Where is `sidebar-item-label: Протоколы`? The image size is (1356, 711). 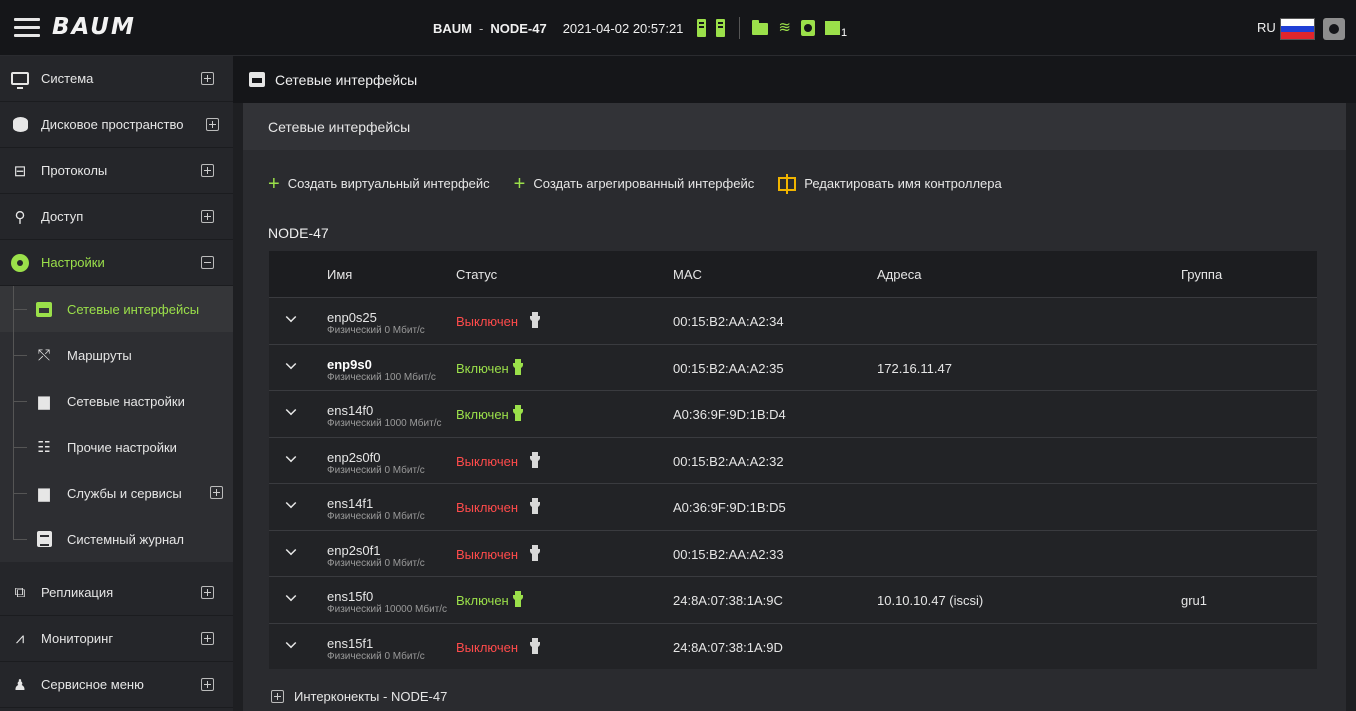
sidebar-item-label: Протоколы is located at coordinates (74, 170).